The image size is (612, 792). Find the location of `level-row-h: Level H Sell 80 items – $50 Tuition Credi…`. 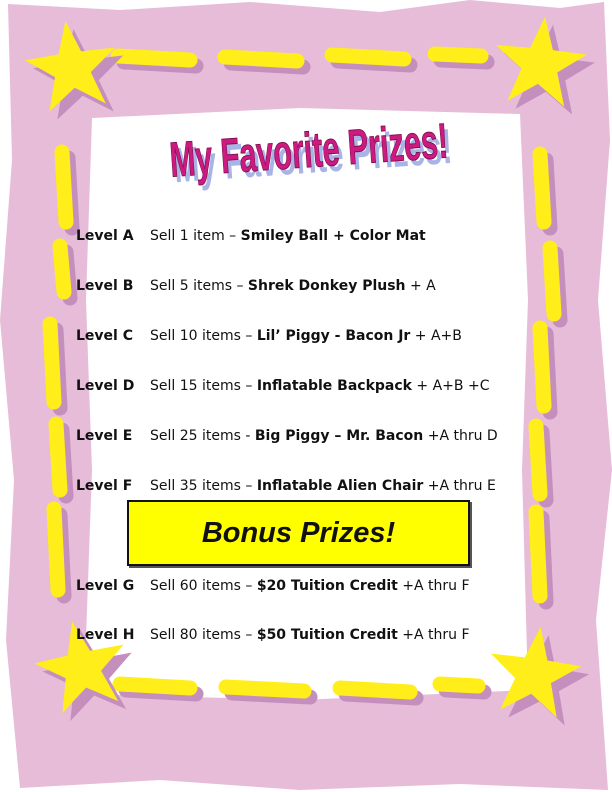

level-row-h: Level H Sell 80 items – $50 Tuition Credi… is located at coordinates (273, 635).